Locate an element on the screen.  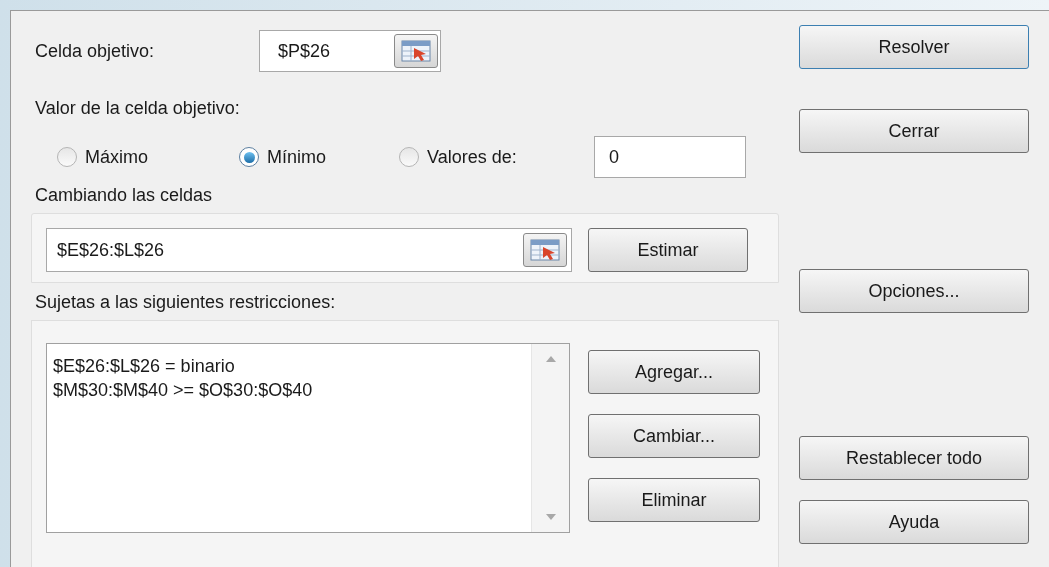
estimate-button: Estimar is located at coordinates (668, 250).